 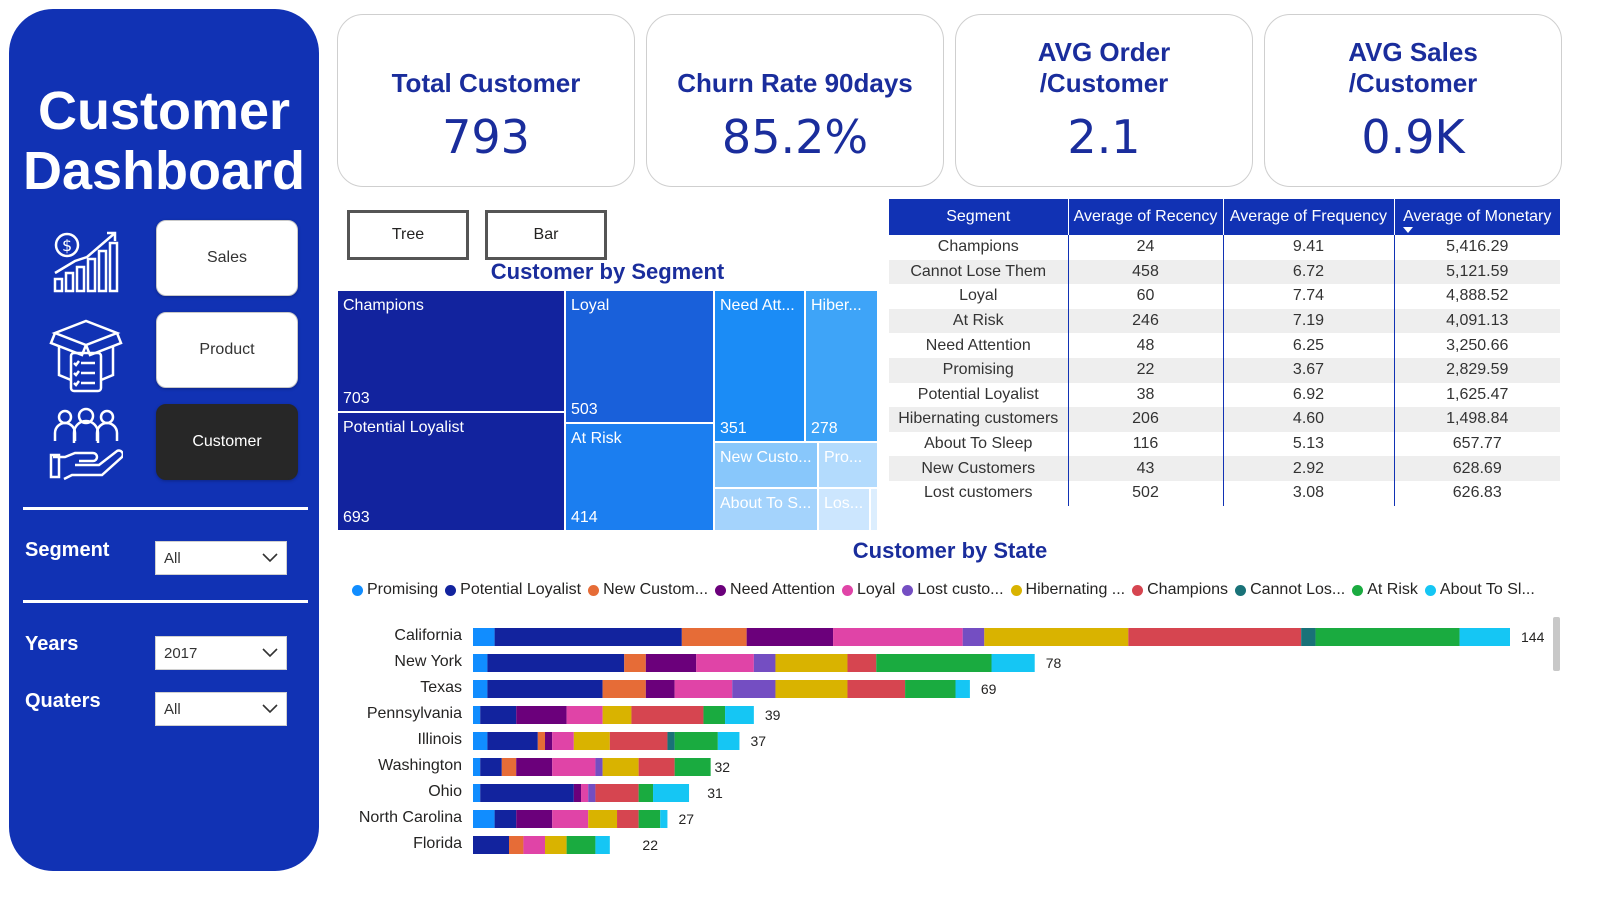 What do you see at coordinates (395, 590) in the screenshot?
I see `legend-item: Promising` at bounding box center [395, 590].